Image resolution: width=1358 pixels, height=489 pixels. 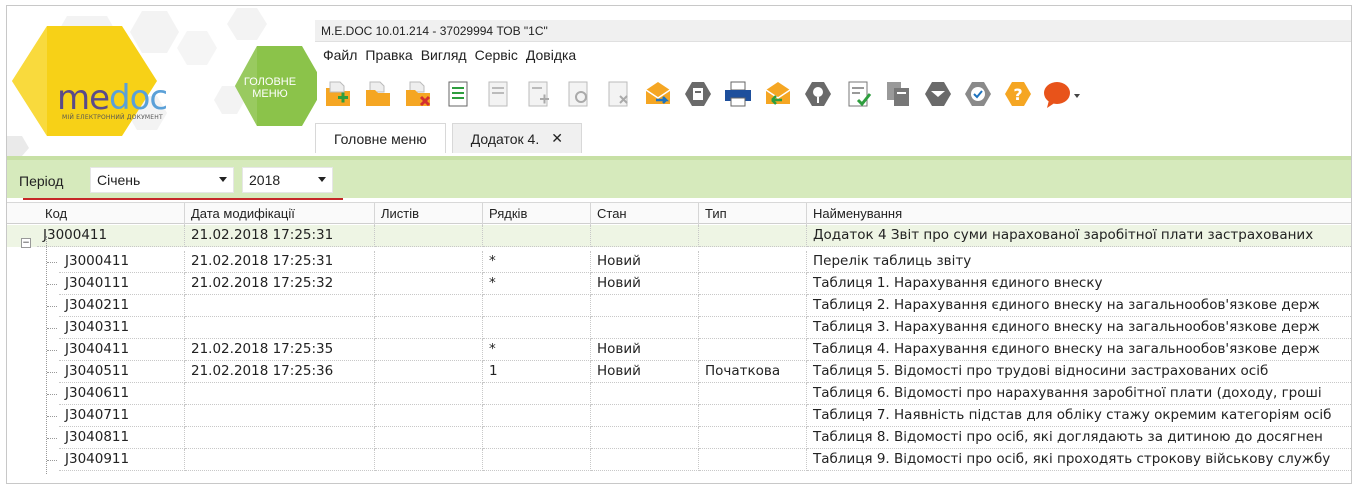 What do you see at coordinates (537, 372) in the screenshot?
I see `cell-rows: 1` at bounding box center [537, 372].